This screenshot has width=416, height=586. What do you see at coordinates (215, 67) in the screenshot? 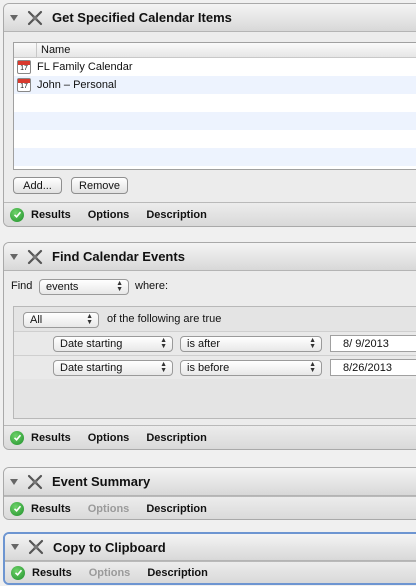
I see `table-row: 17 FL Family Calendar` at bounding box center [215, 67].